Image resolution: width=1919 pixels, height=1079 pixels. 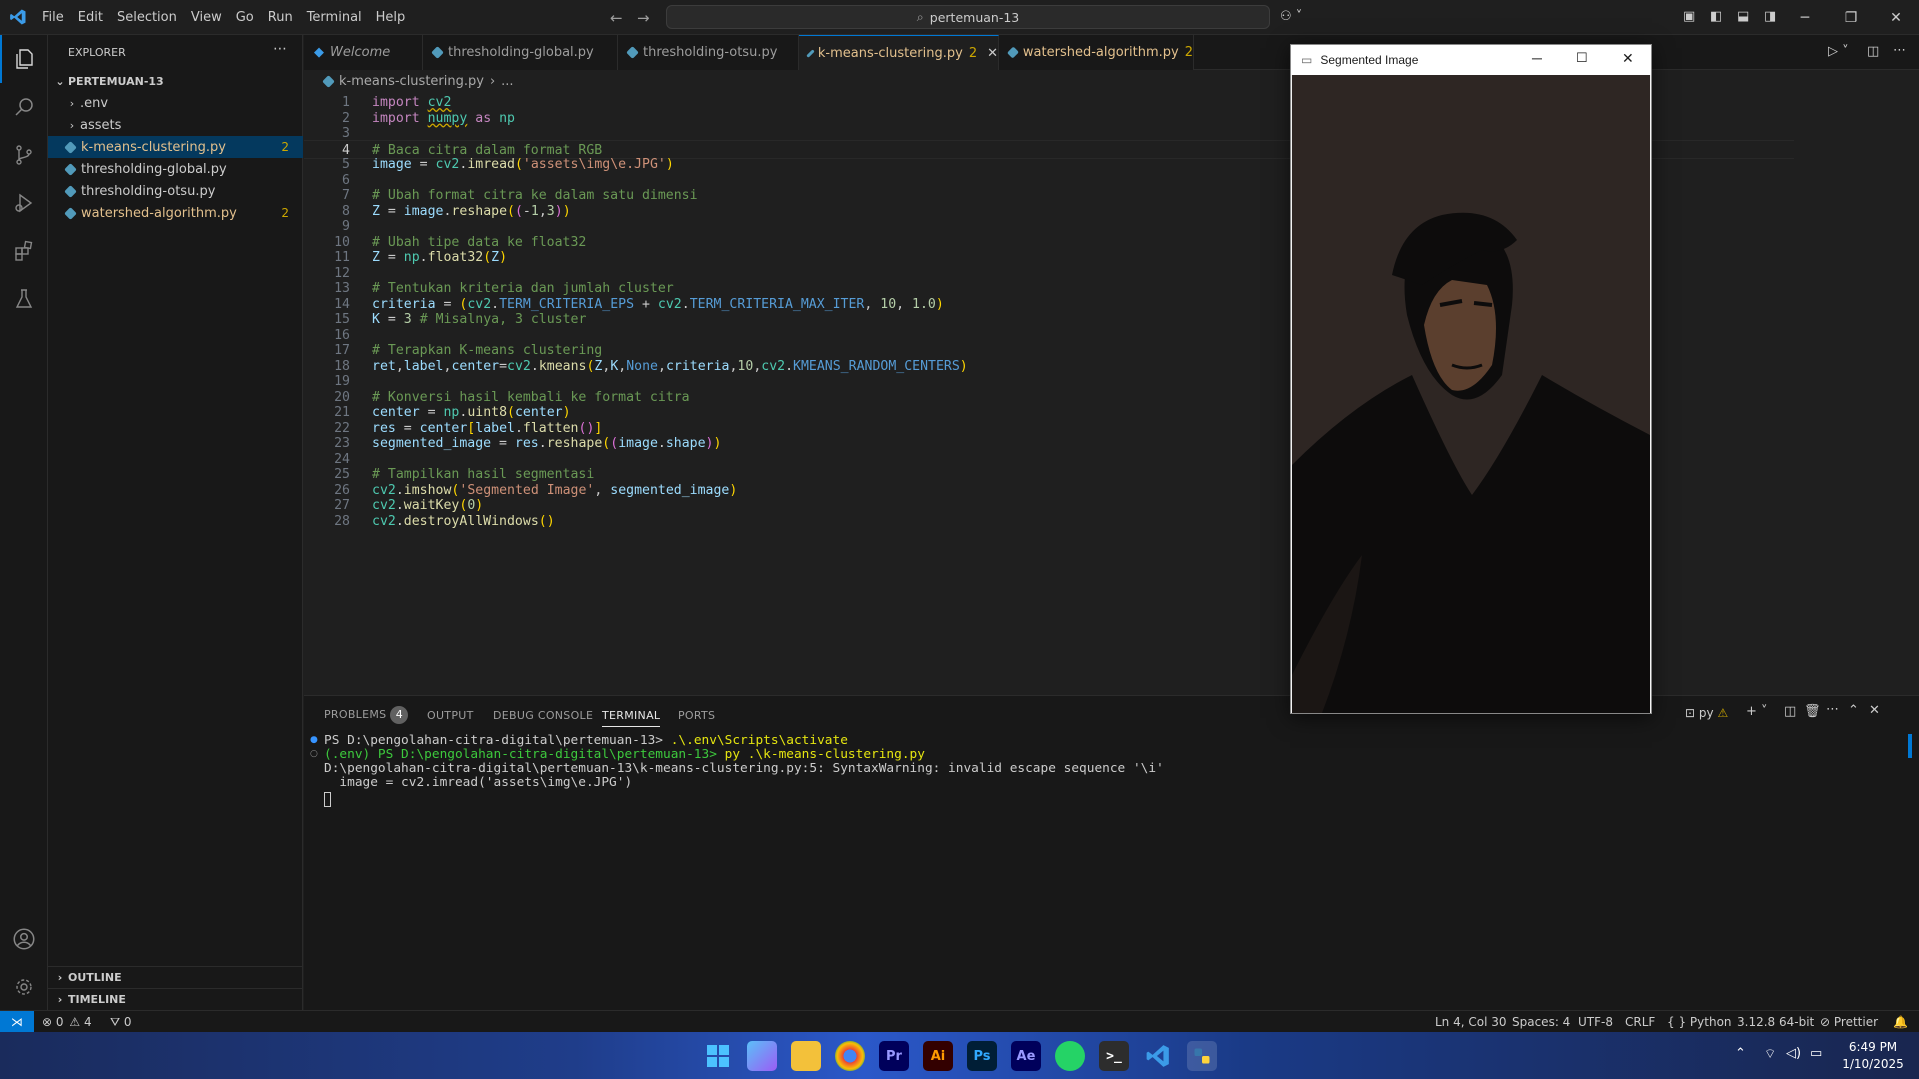 What do you see at coordinates (1743, 16) in the screenshot?
I see `toggle-panel-icon: ⬓` at bounding box center [1743, 16].